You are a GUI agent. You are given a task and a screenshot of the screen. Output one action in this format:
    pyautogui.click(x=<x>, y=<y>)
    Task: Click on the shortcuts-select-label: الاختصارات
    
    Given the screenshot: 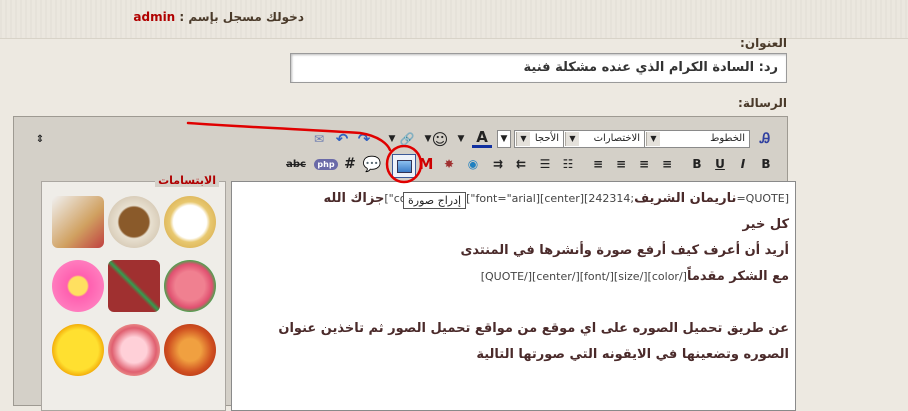 What is the action you would take?
    pyautogui.click(x=616, y=138)
    